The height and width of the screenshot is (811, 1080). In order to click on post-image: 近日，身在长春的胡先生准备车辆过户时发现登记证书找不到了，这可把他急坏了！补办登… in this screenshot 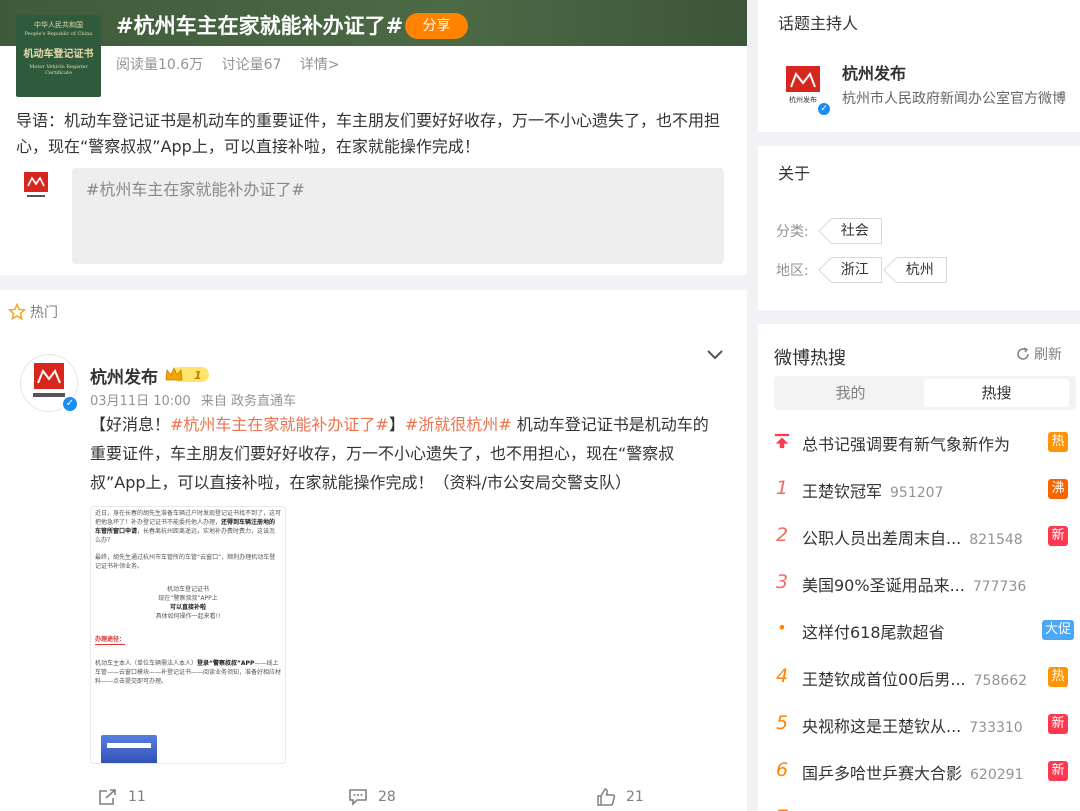, I will do `click(188, 635)`.